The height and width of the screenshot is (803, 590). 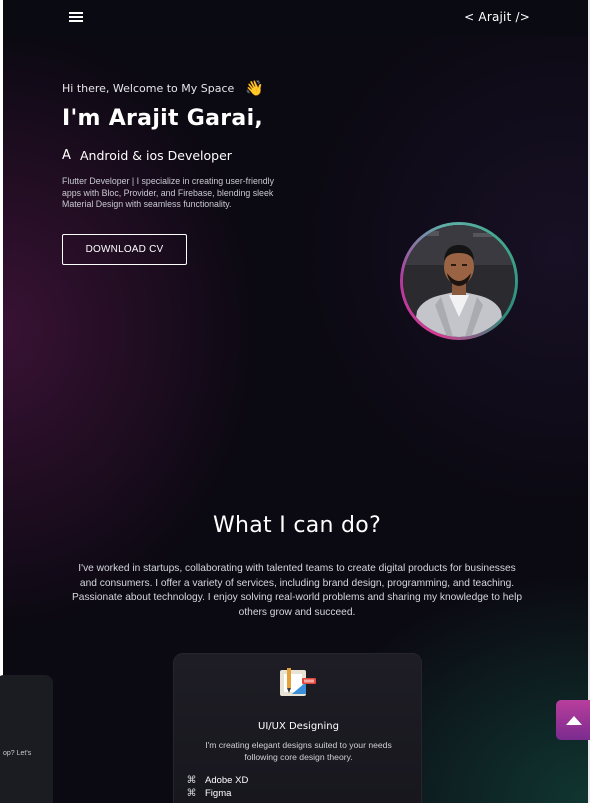 I want to click on figma-icon: ⌘, so click(x=191, y=793).